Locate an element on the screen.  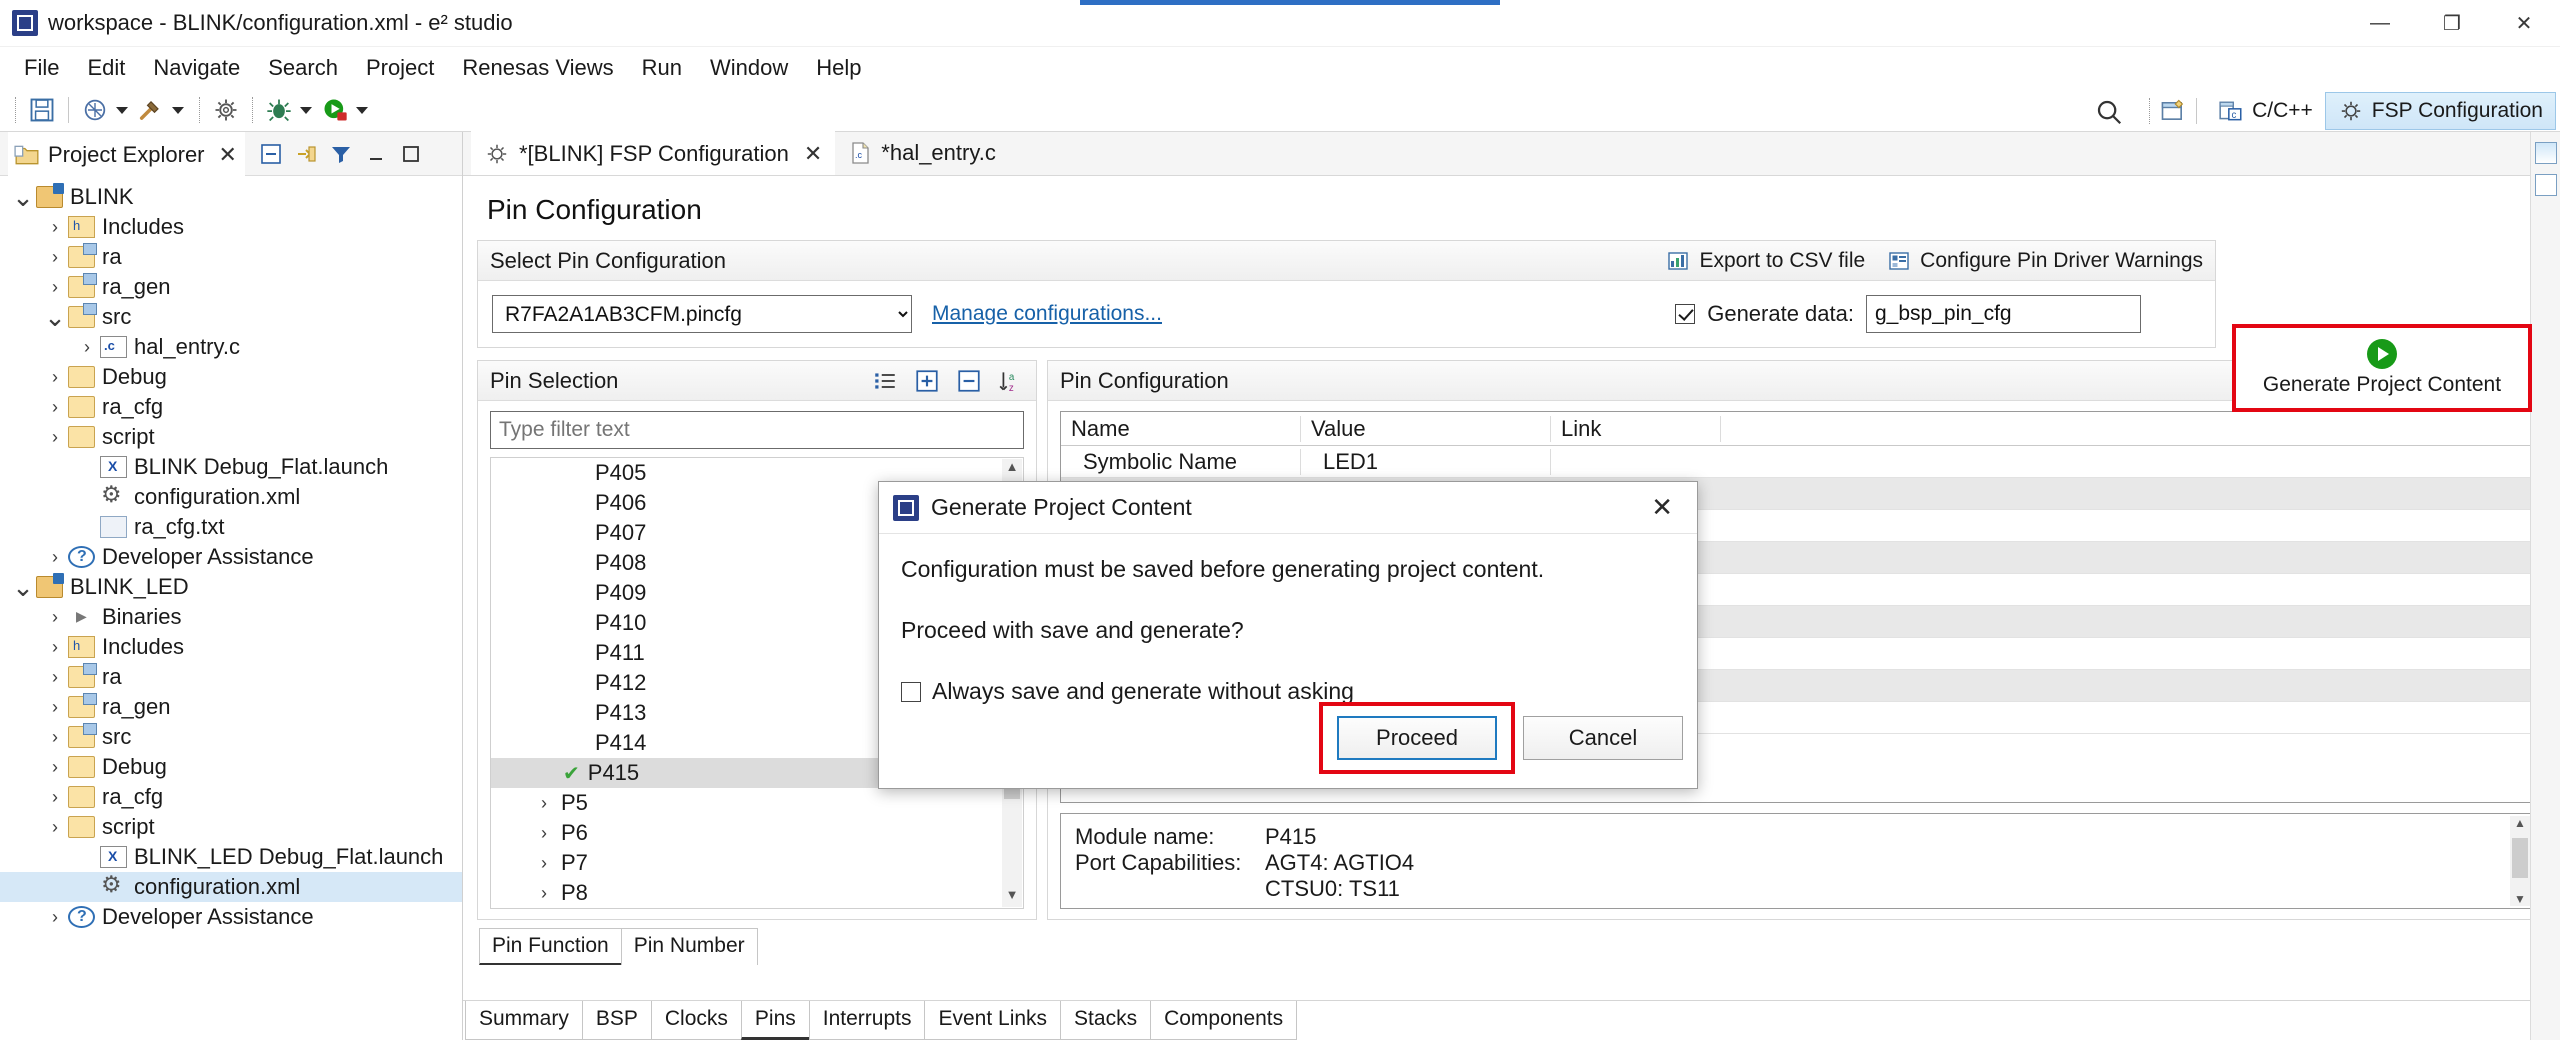
tree-item: BLINK_LED Debug_Flat.launch is located at coordinates (231, 857).